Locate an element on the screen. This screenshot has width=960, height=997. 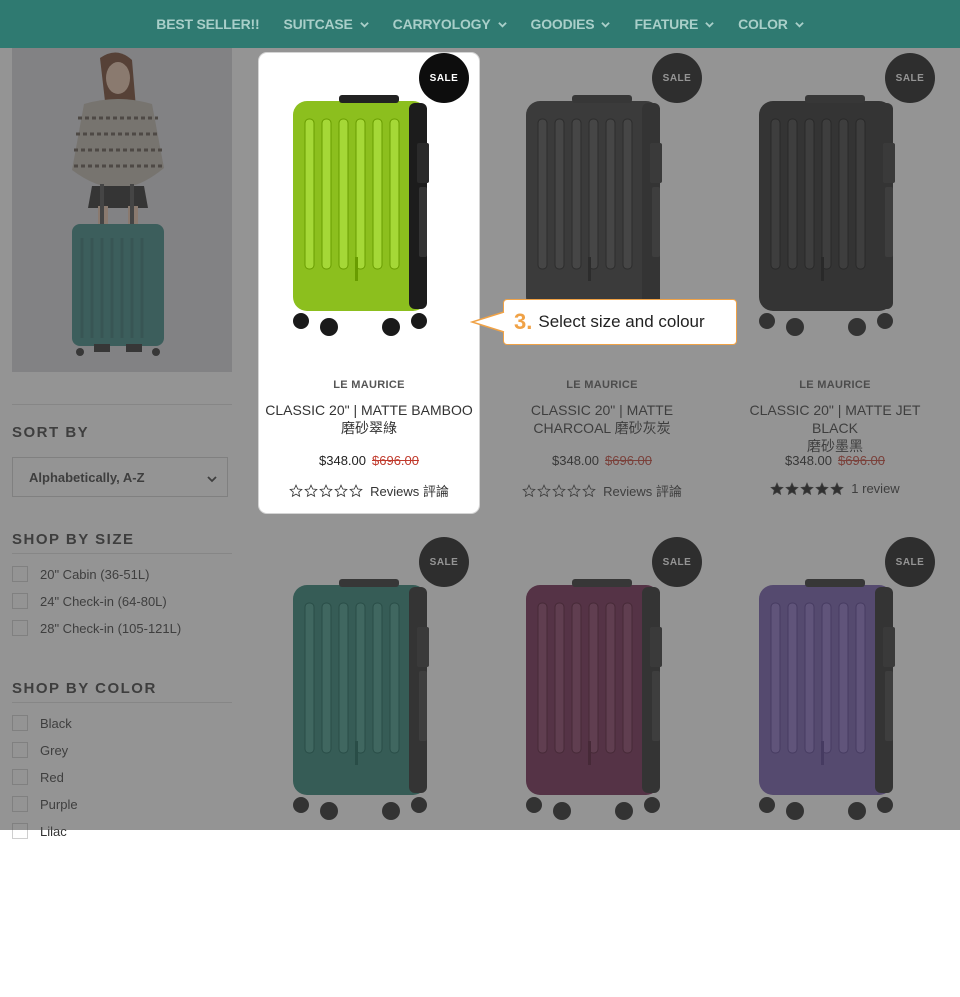
nav-item-color: COLOR is located at coordinates (771, 24).